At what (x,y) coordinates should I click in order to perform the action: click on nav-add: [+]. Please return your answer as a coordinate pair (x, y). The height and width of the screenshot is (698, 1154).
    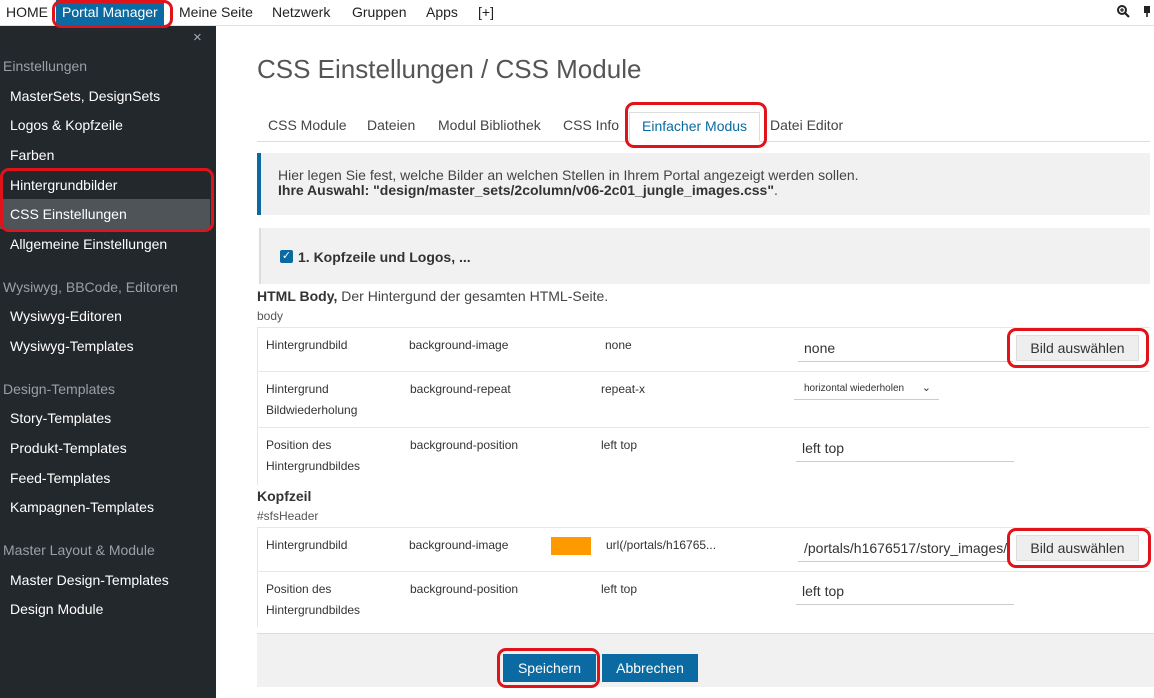
    Looking at the image, I should click on (486, 13).